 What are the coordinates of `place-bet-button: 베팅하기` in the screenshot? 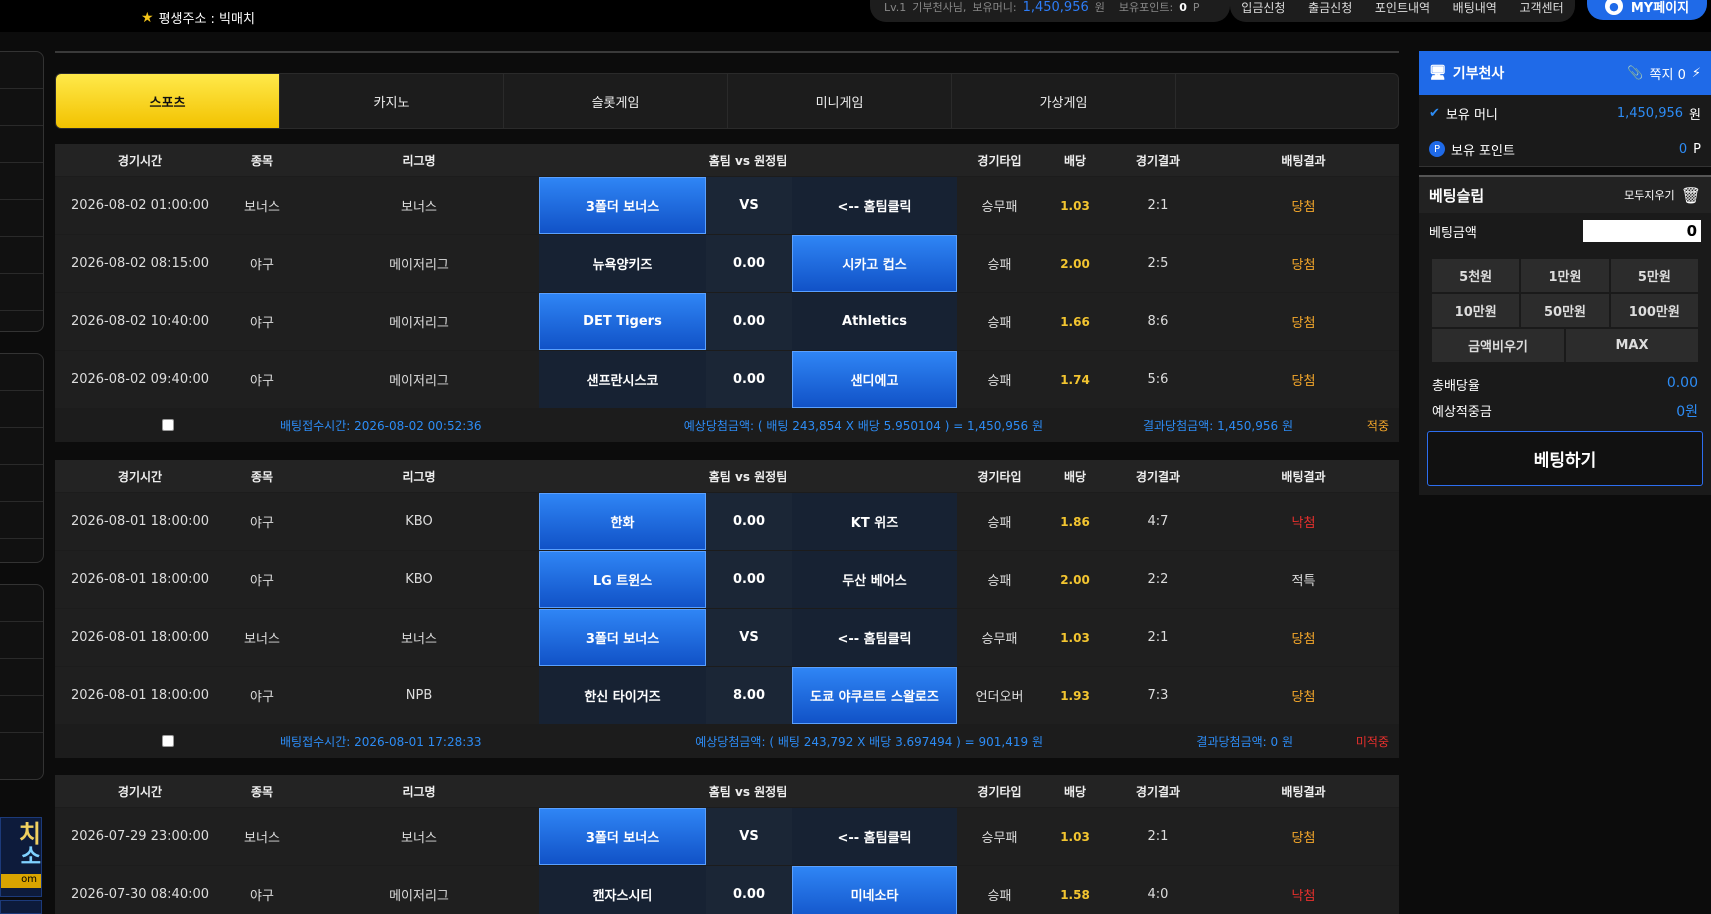 It's located at (1565, 458).